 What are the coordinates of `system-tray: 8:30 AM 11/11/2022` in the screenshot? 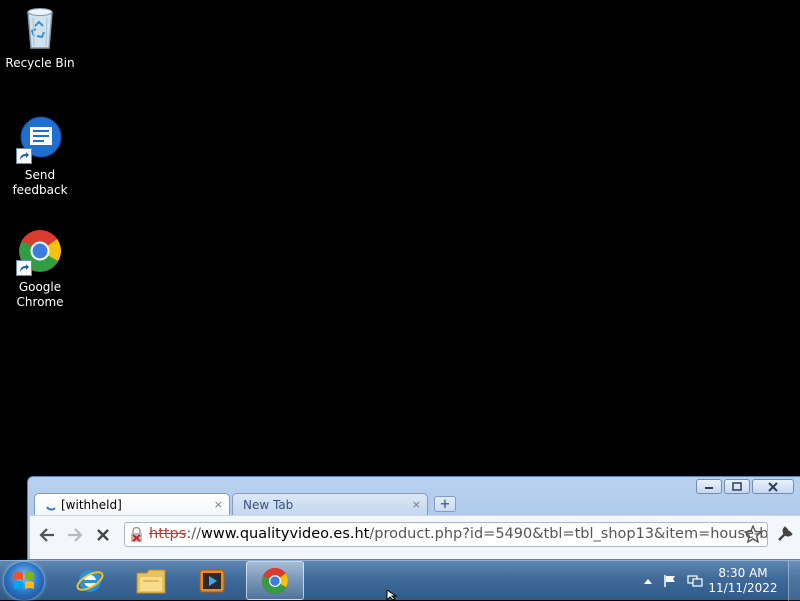 It's located at (719, 581).